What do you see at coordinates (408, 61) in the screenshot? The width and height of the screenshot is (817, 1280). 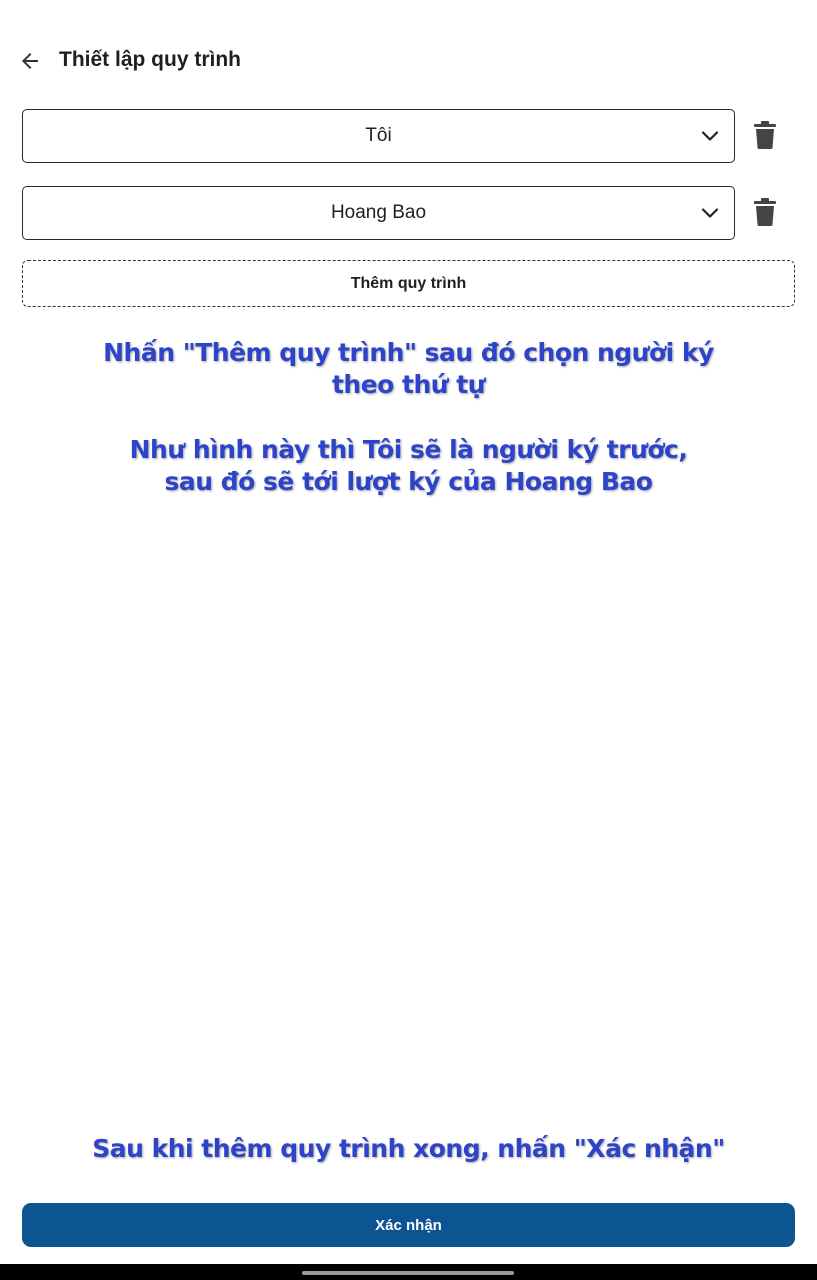 I see `app-header: Thiết lập quy trình` at bounding box center [408, 61].